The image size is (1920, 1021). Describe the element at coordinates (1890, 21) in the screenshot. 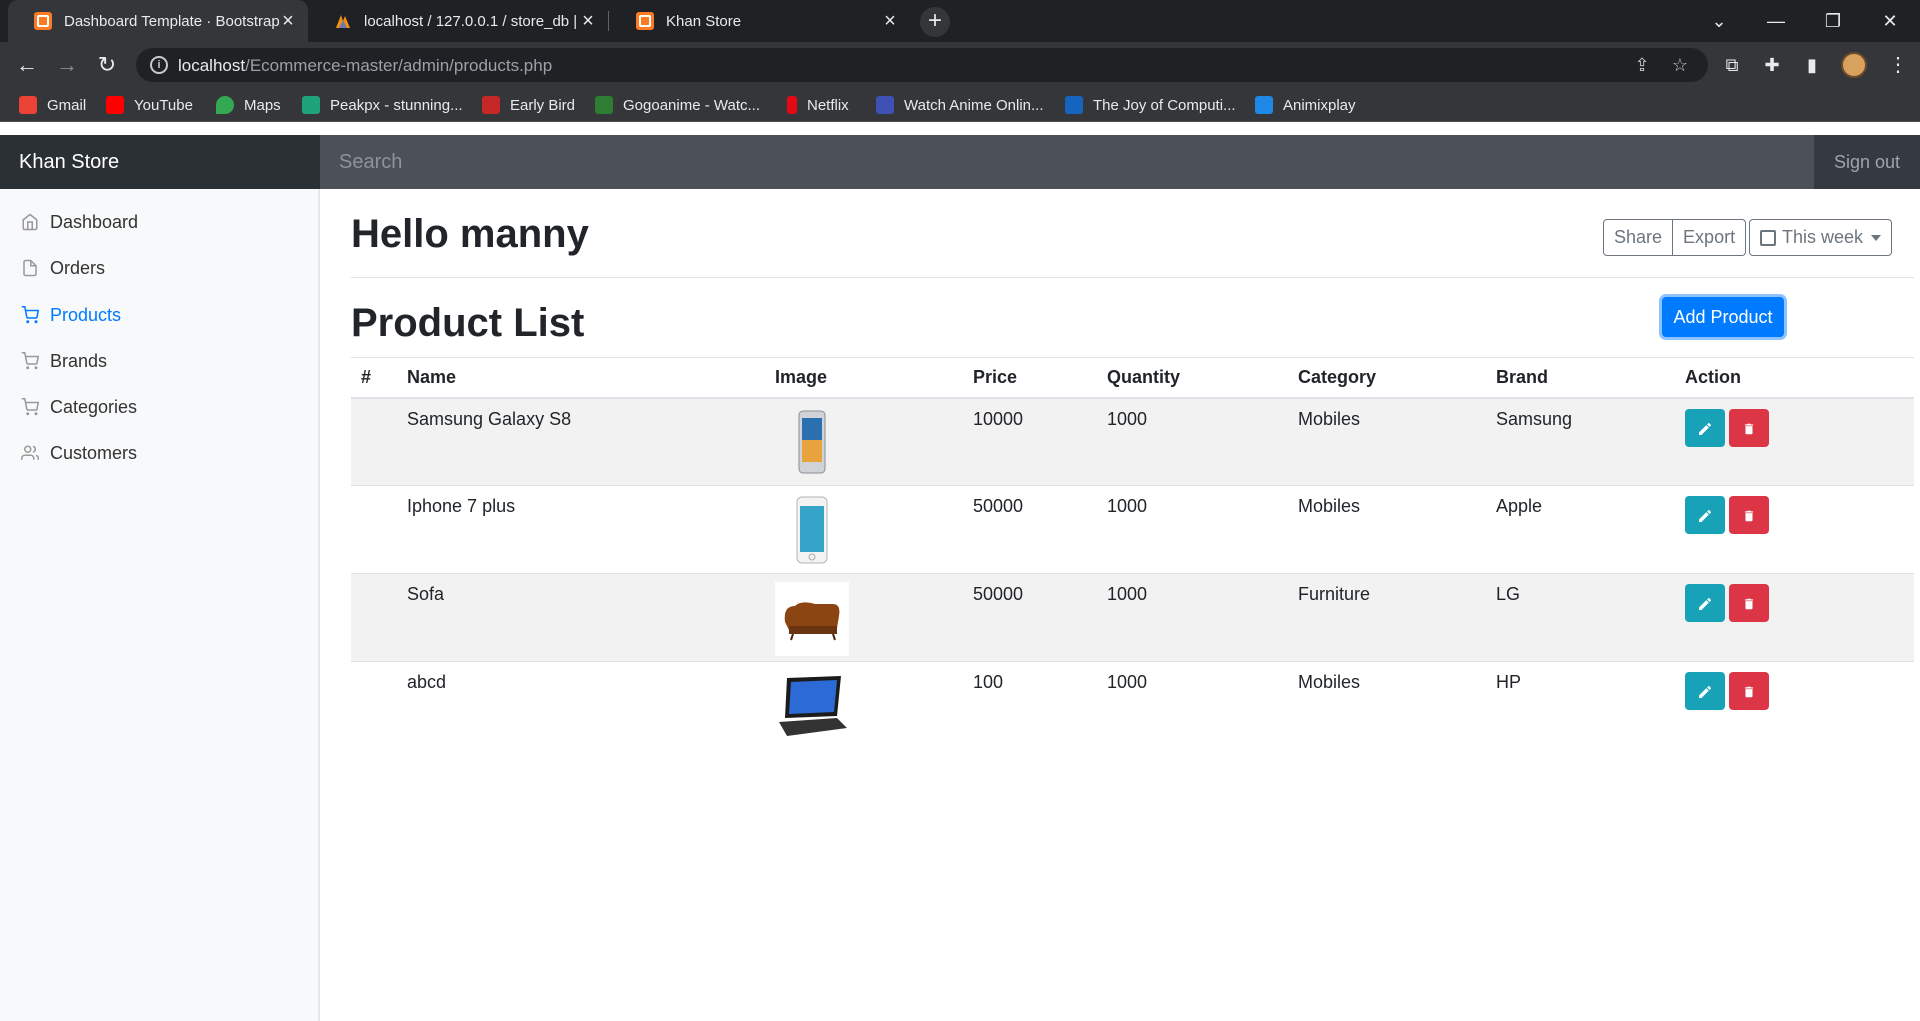

I see `close-window-button: ✕` at that location.